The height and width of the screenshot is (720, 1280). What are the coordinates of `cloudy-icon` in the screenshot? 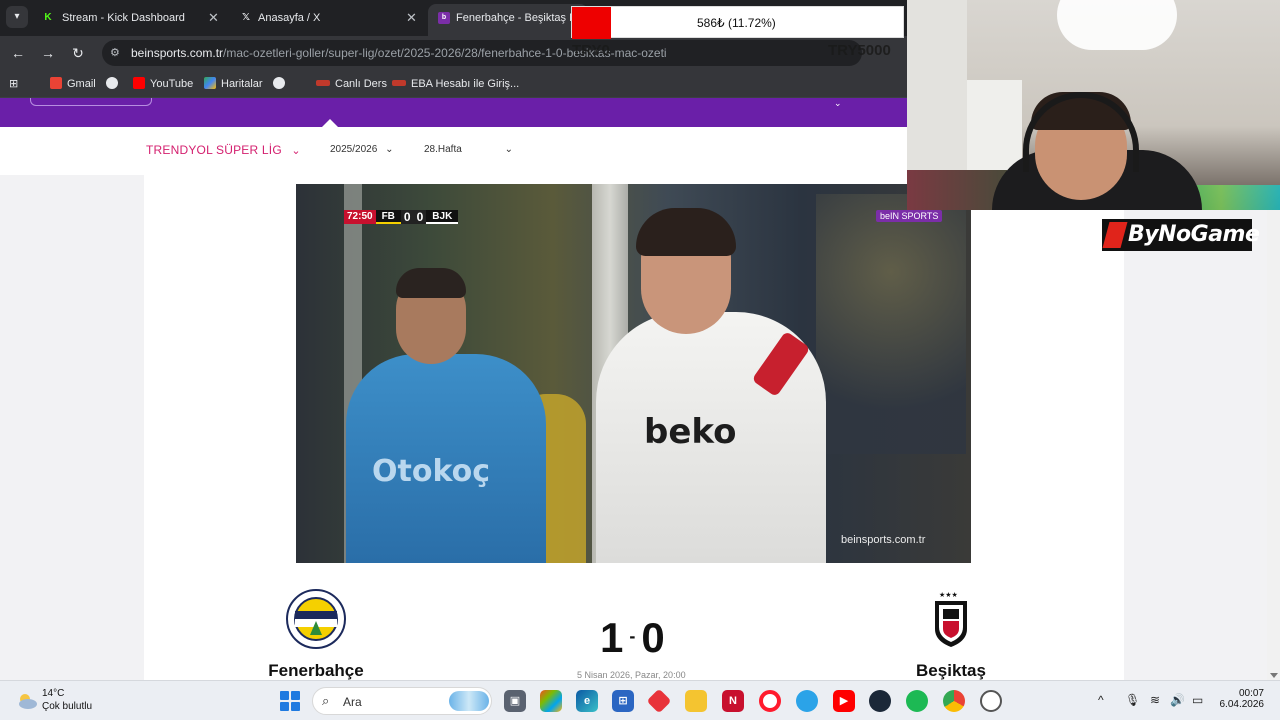 It's located at (27, 701).